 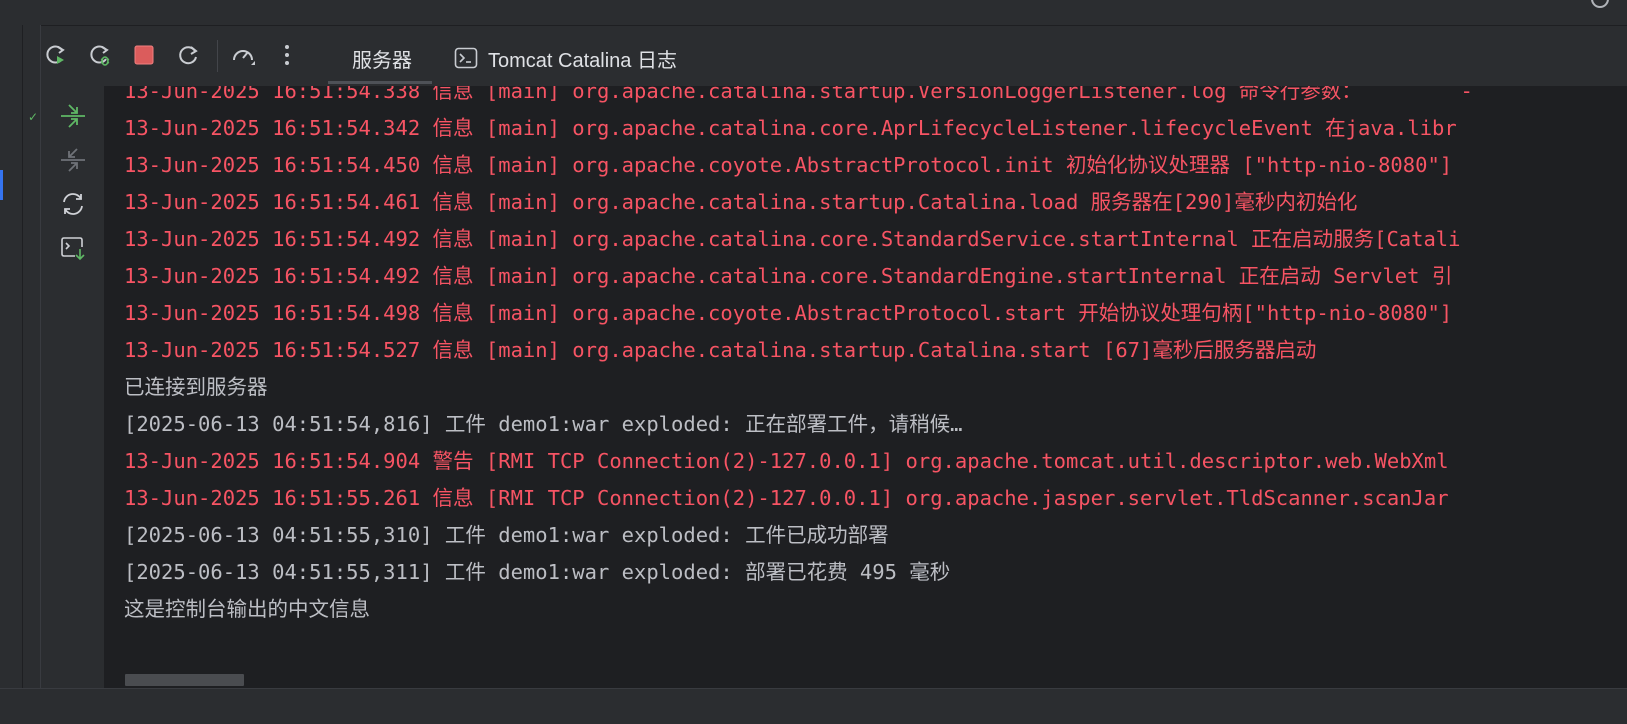 I want to click on check-icon: ✓, so click(x=33, y=117).